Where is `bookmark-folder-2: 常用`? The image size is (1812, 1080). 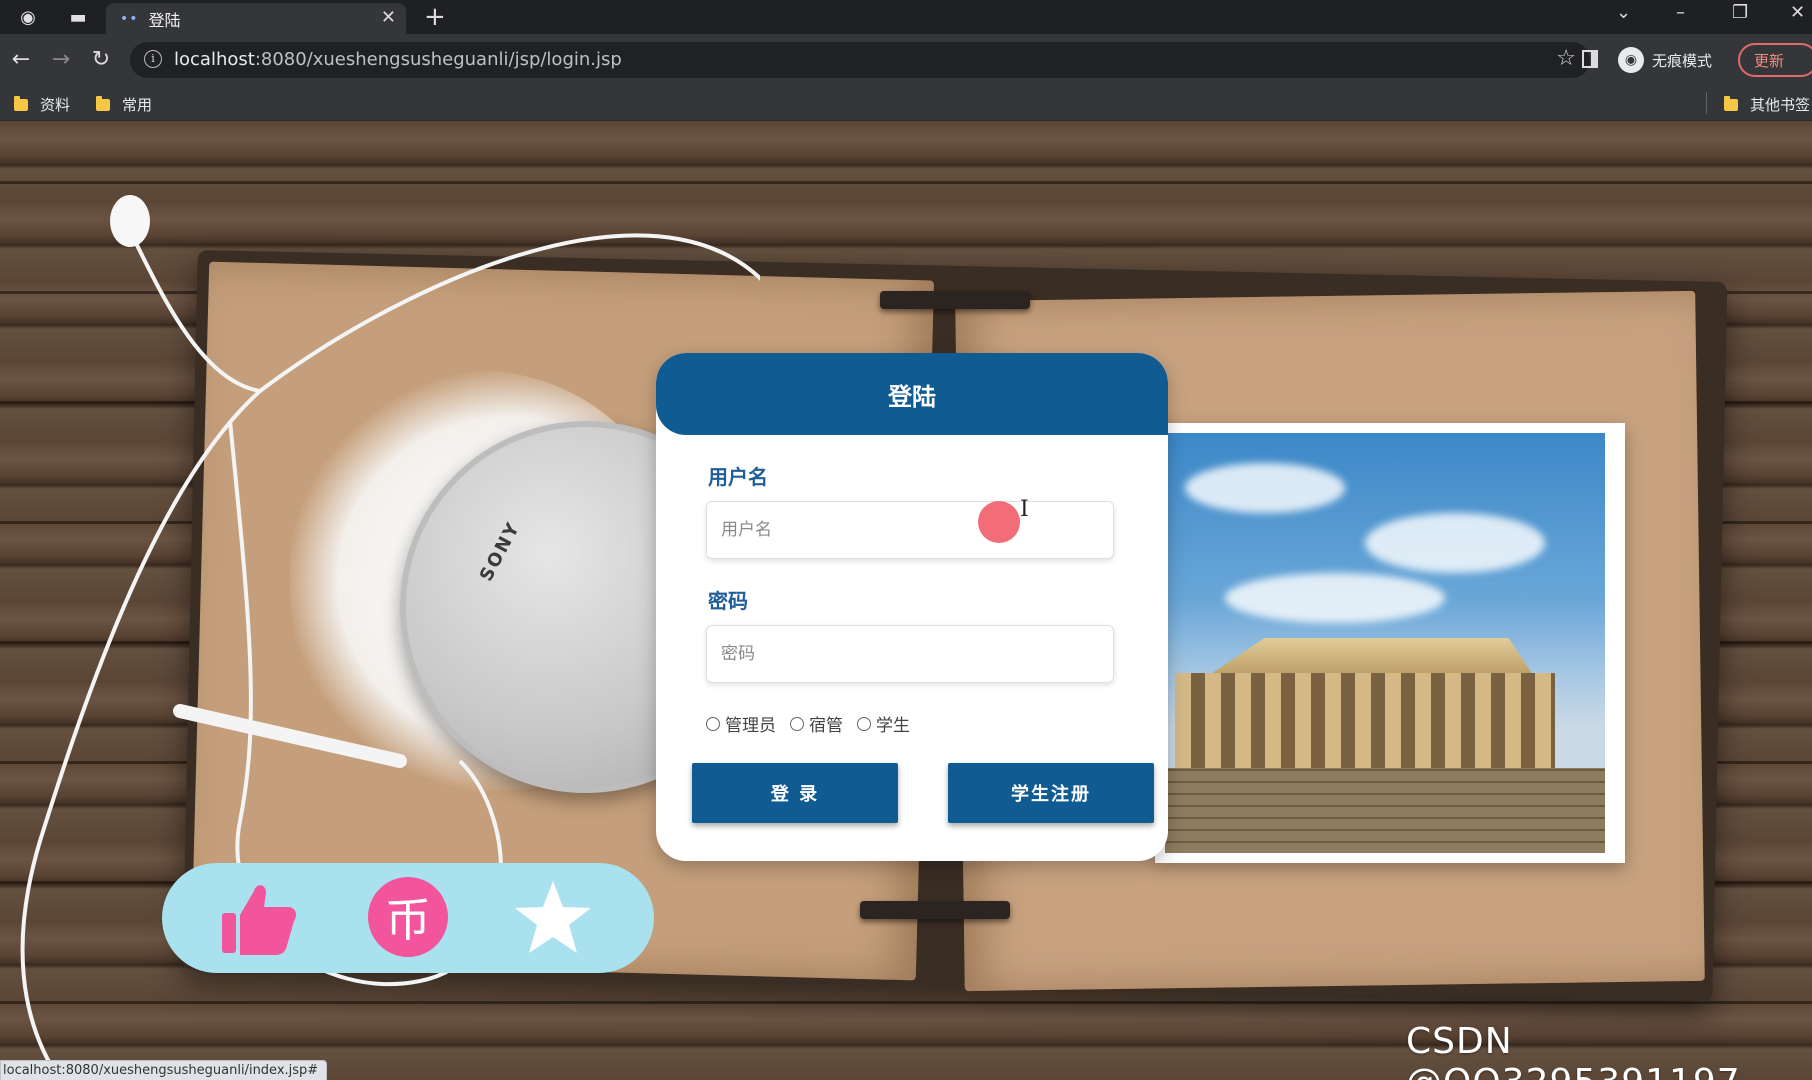 bookmark-folder-2: 常用 is located at coordinates (124, 104).